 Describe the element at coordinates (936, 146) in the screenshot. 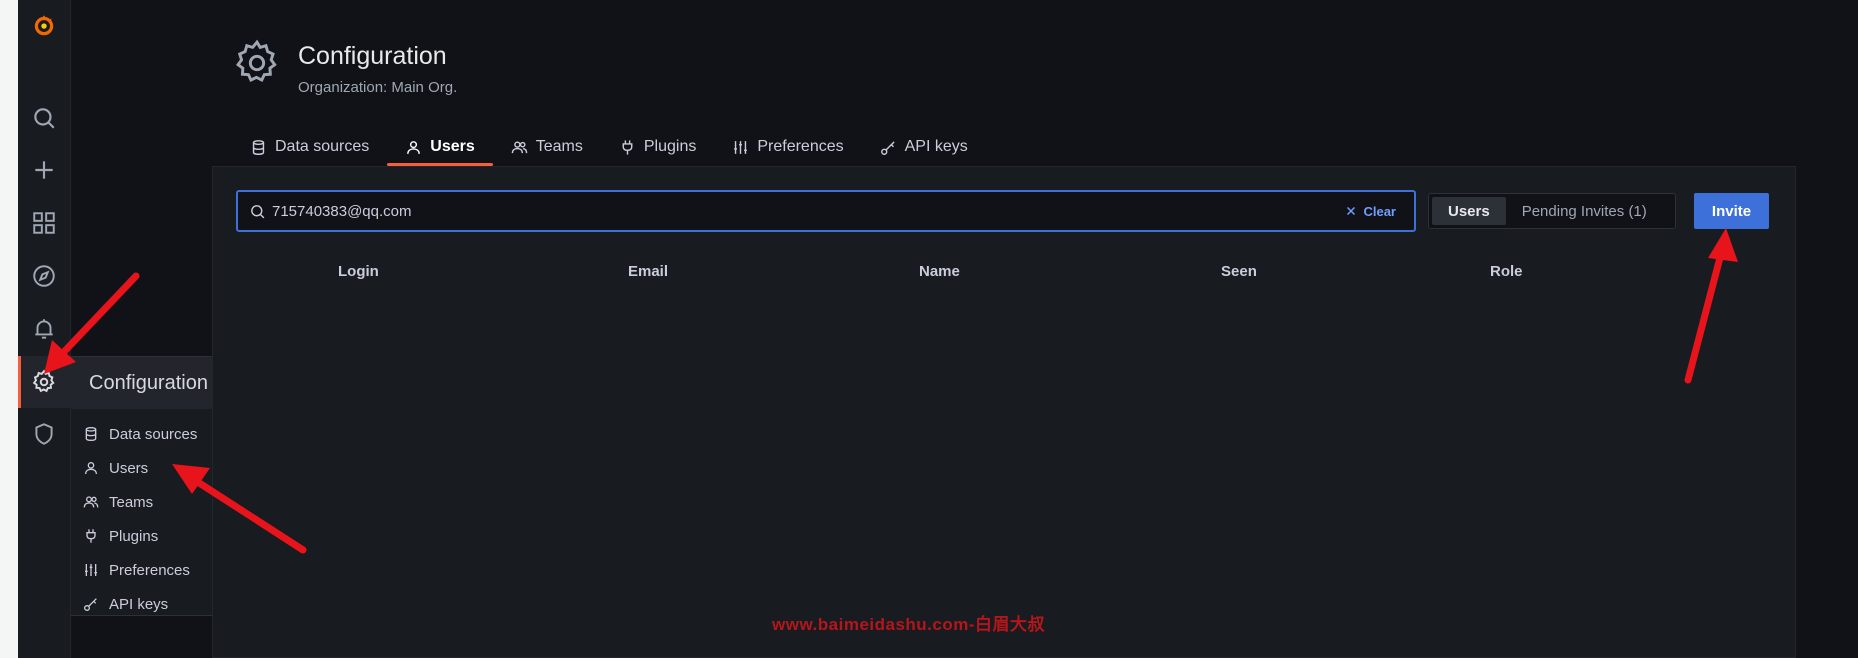

I see `tab-label: API keys` at that location.